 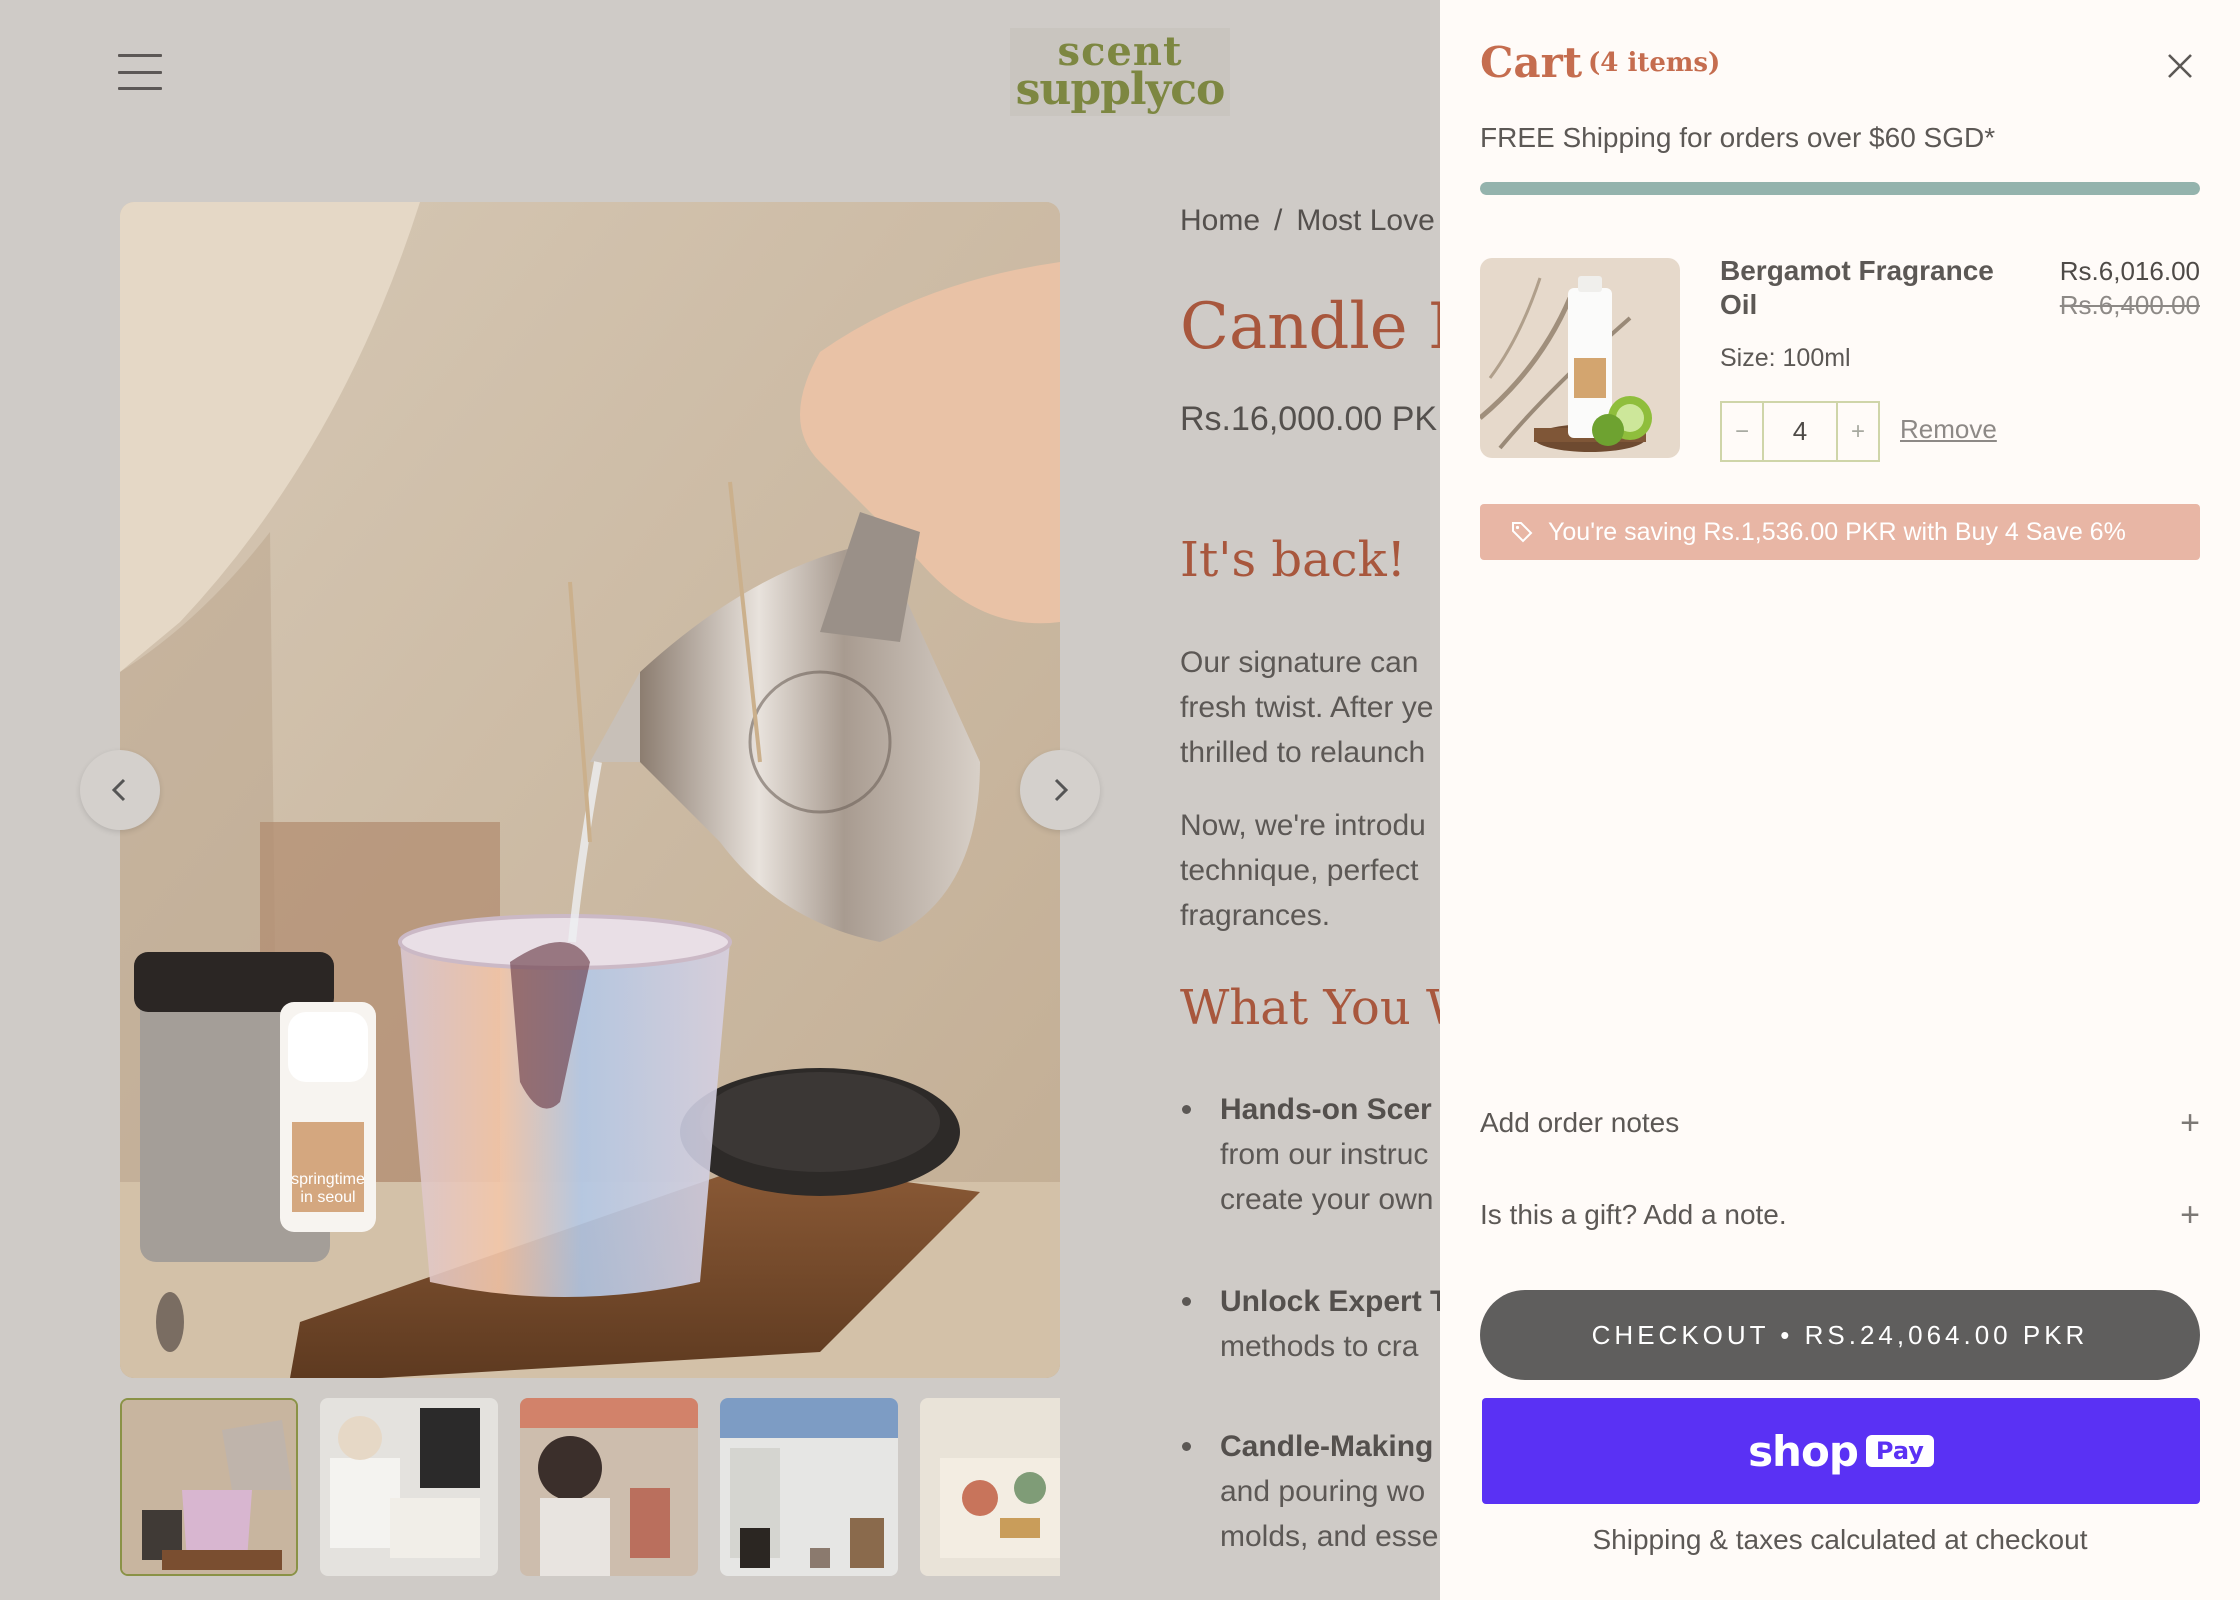 I want to click on quantity-input: 4, so click(x=1800, y=431).